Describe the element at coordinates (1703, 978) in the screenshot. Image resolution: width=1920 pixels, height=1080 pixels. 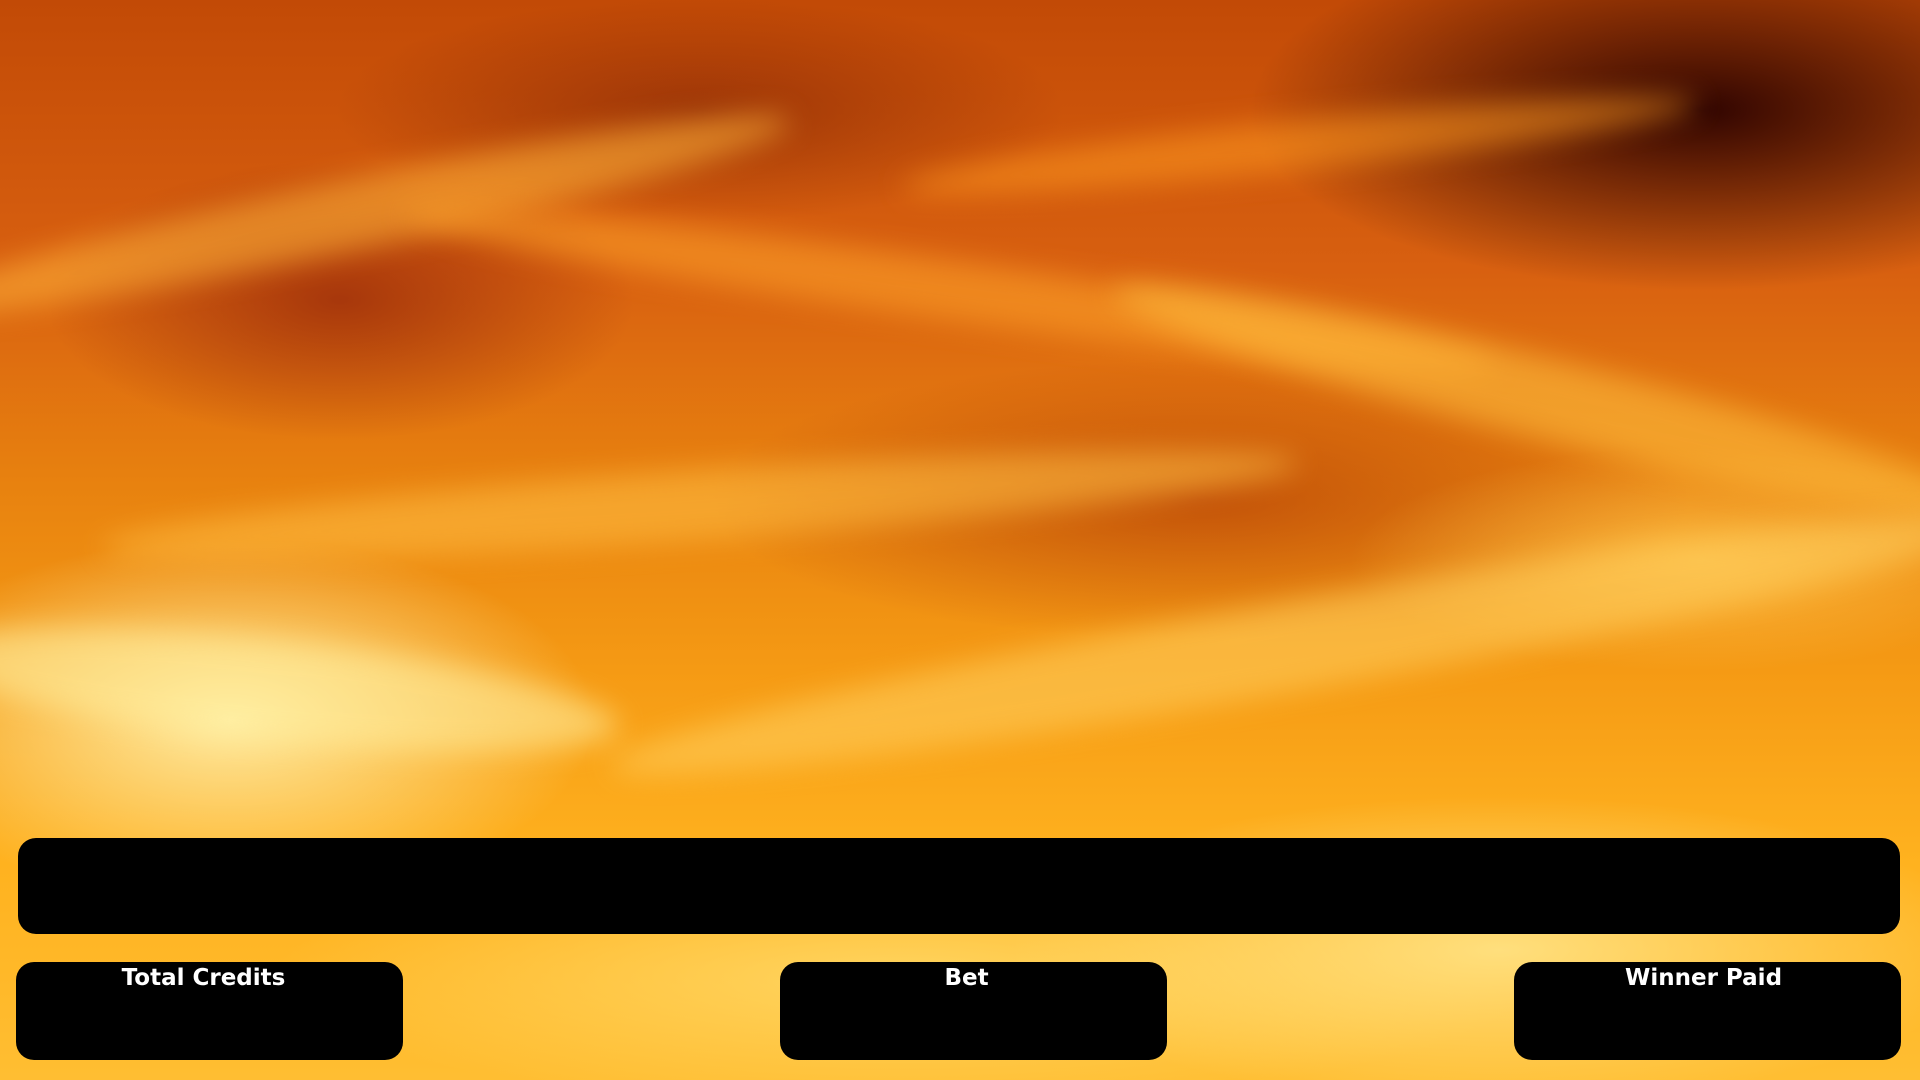
I see `winner-paid-label: Winner Paid` at that location.